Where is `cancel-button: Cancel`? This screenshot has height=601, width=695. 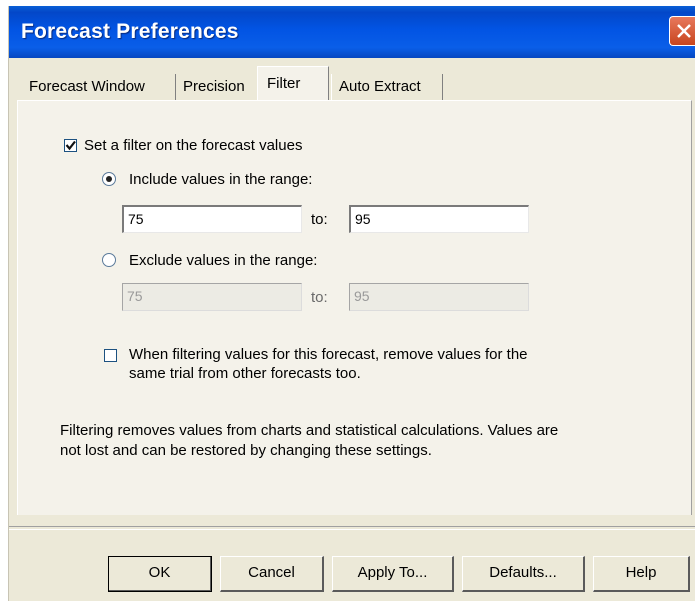
cancel-button: Cancel is located at coordinates (272, 574).